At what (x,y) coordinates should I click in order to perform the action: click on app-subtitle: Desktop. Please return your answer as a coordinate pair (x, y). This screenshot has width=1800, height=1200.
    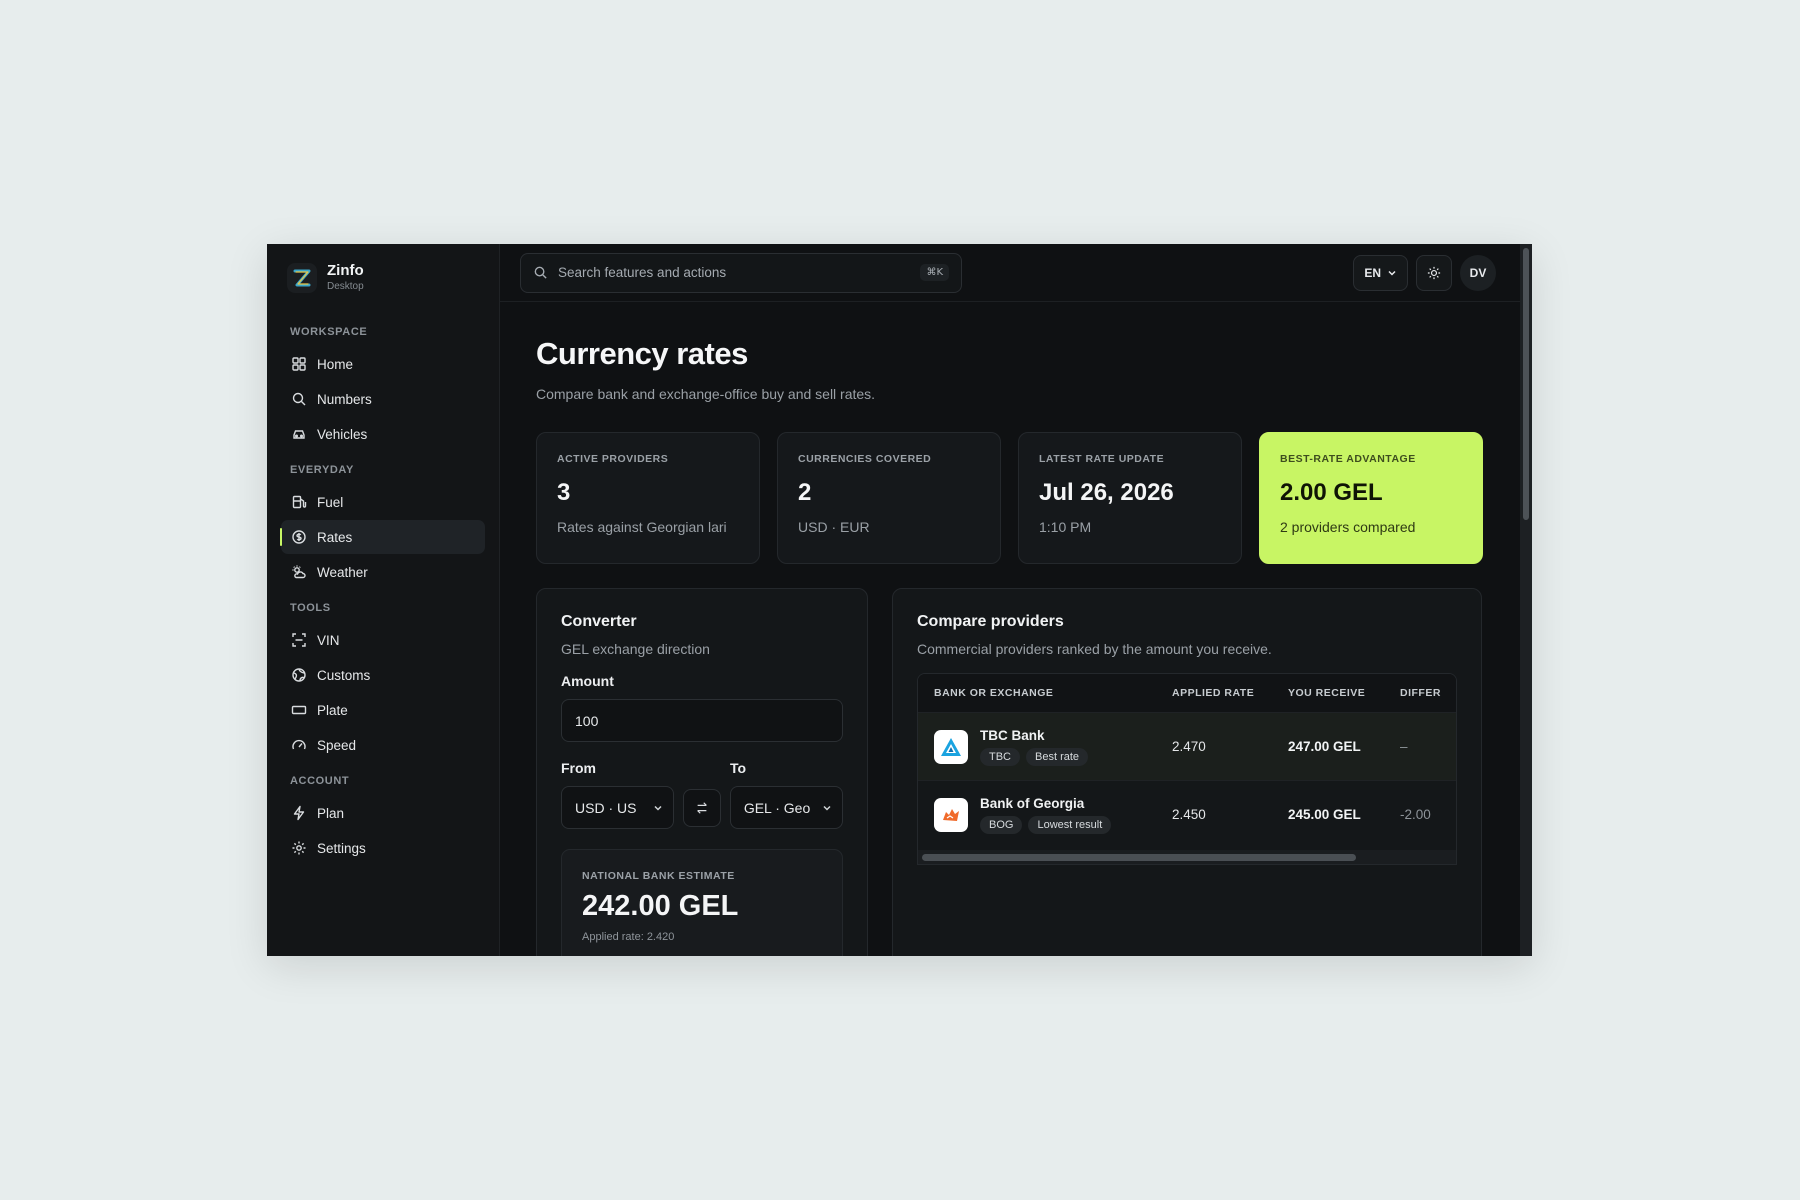
    Looking at the image, I should click on (345, 286).